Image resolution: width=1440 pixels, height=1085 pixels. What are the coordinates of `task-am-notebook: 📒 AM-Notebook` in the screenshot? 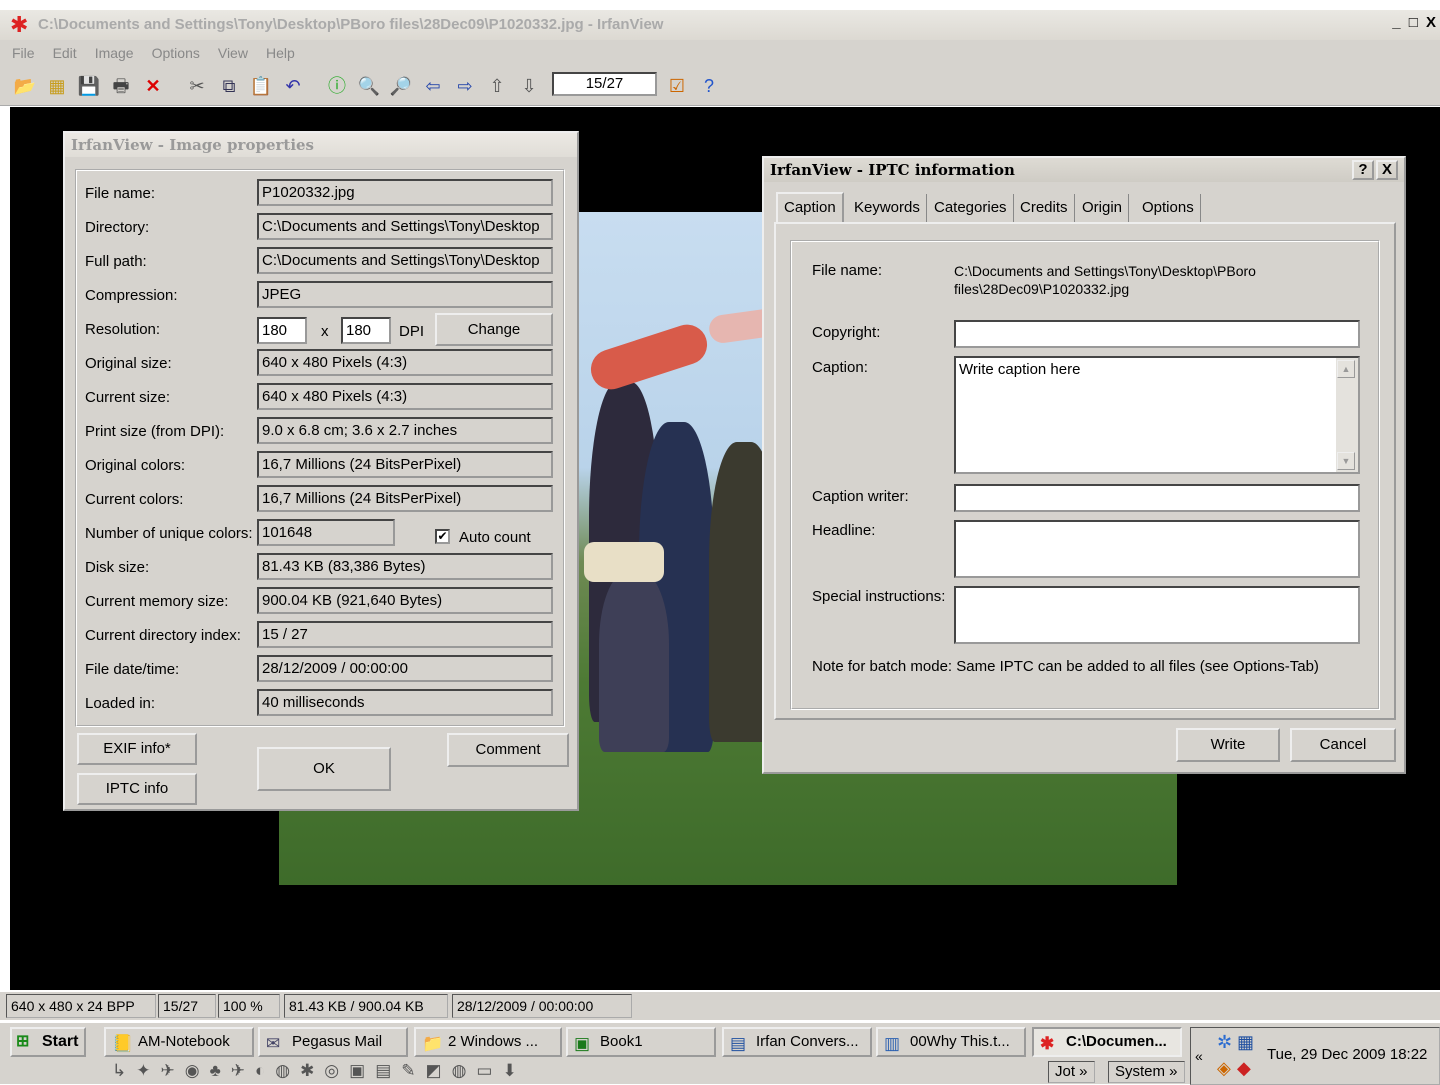 It's located at (179, 1042).